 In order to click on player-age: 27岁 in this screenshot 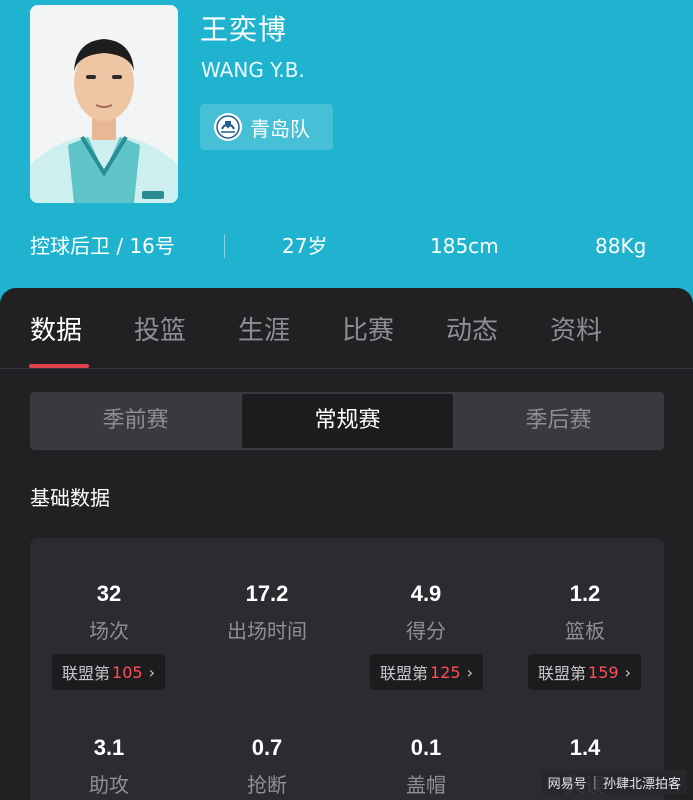, I will do `click(305, 246)`.